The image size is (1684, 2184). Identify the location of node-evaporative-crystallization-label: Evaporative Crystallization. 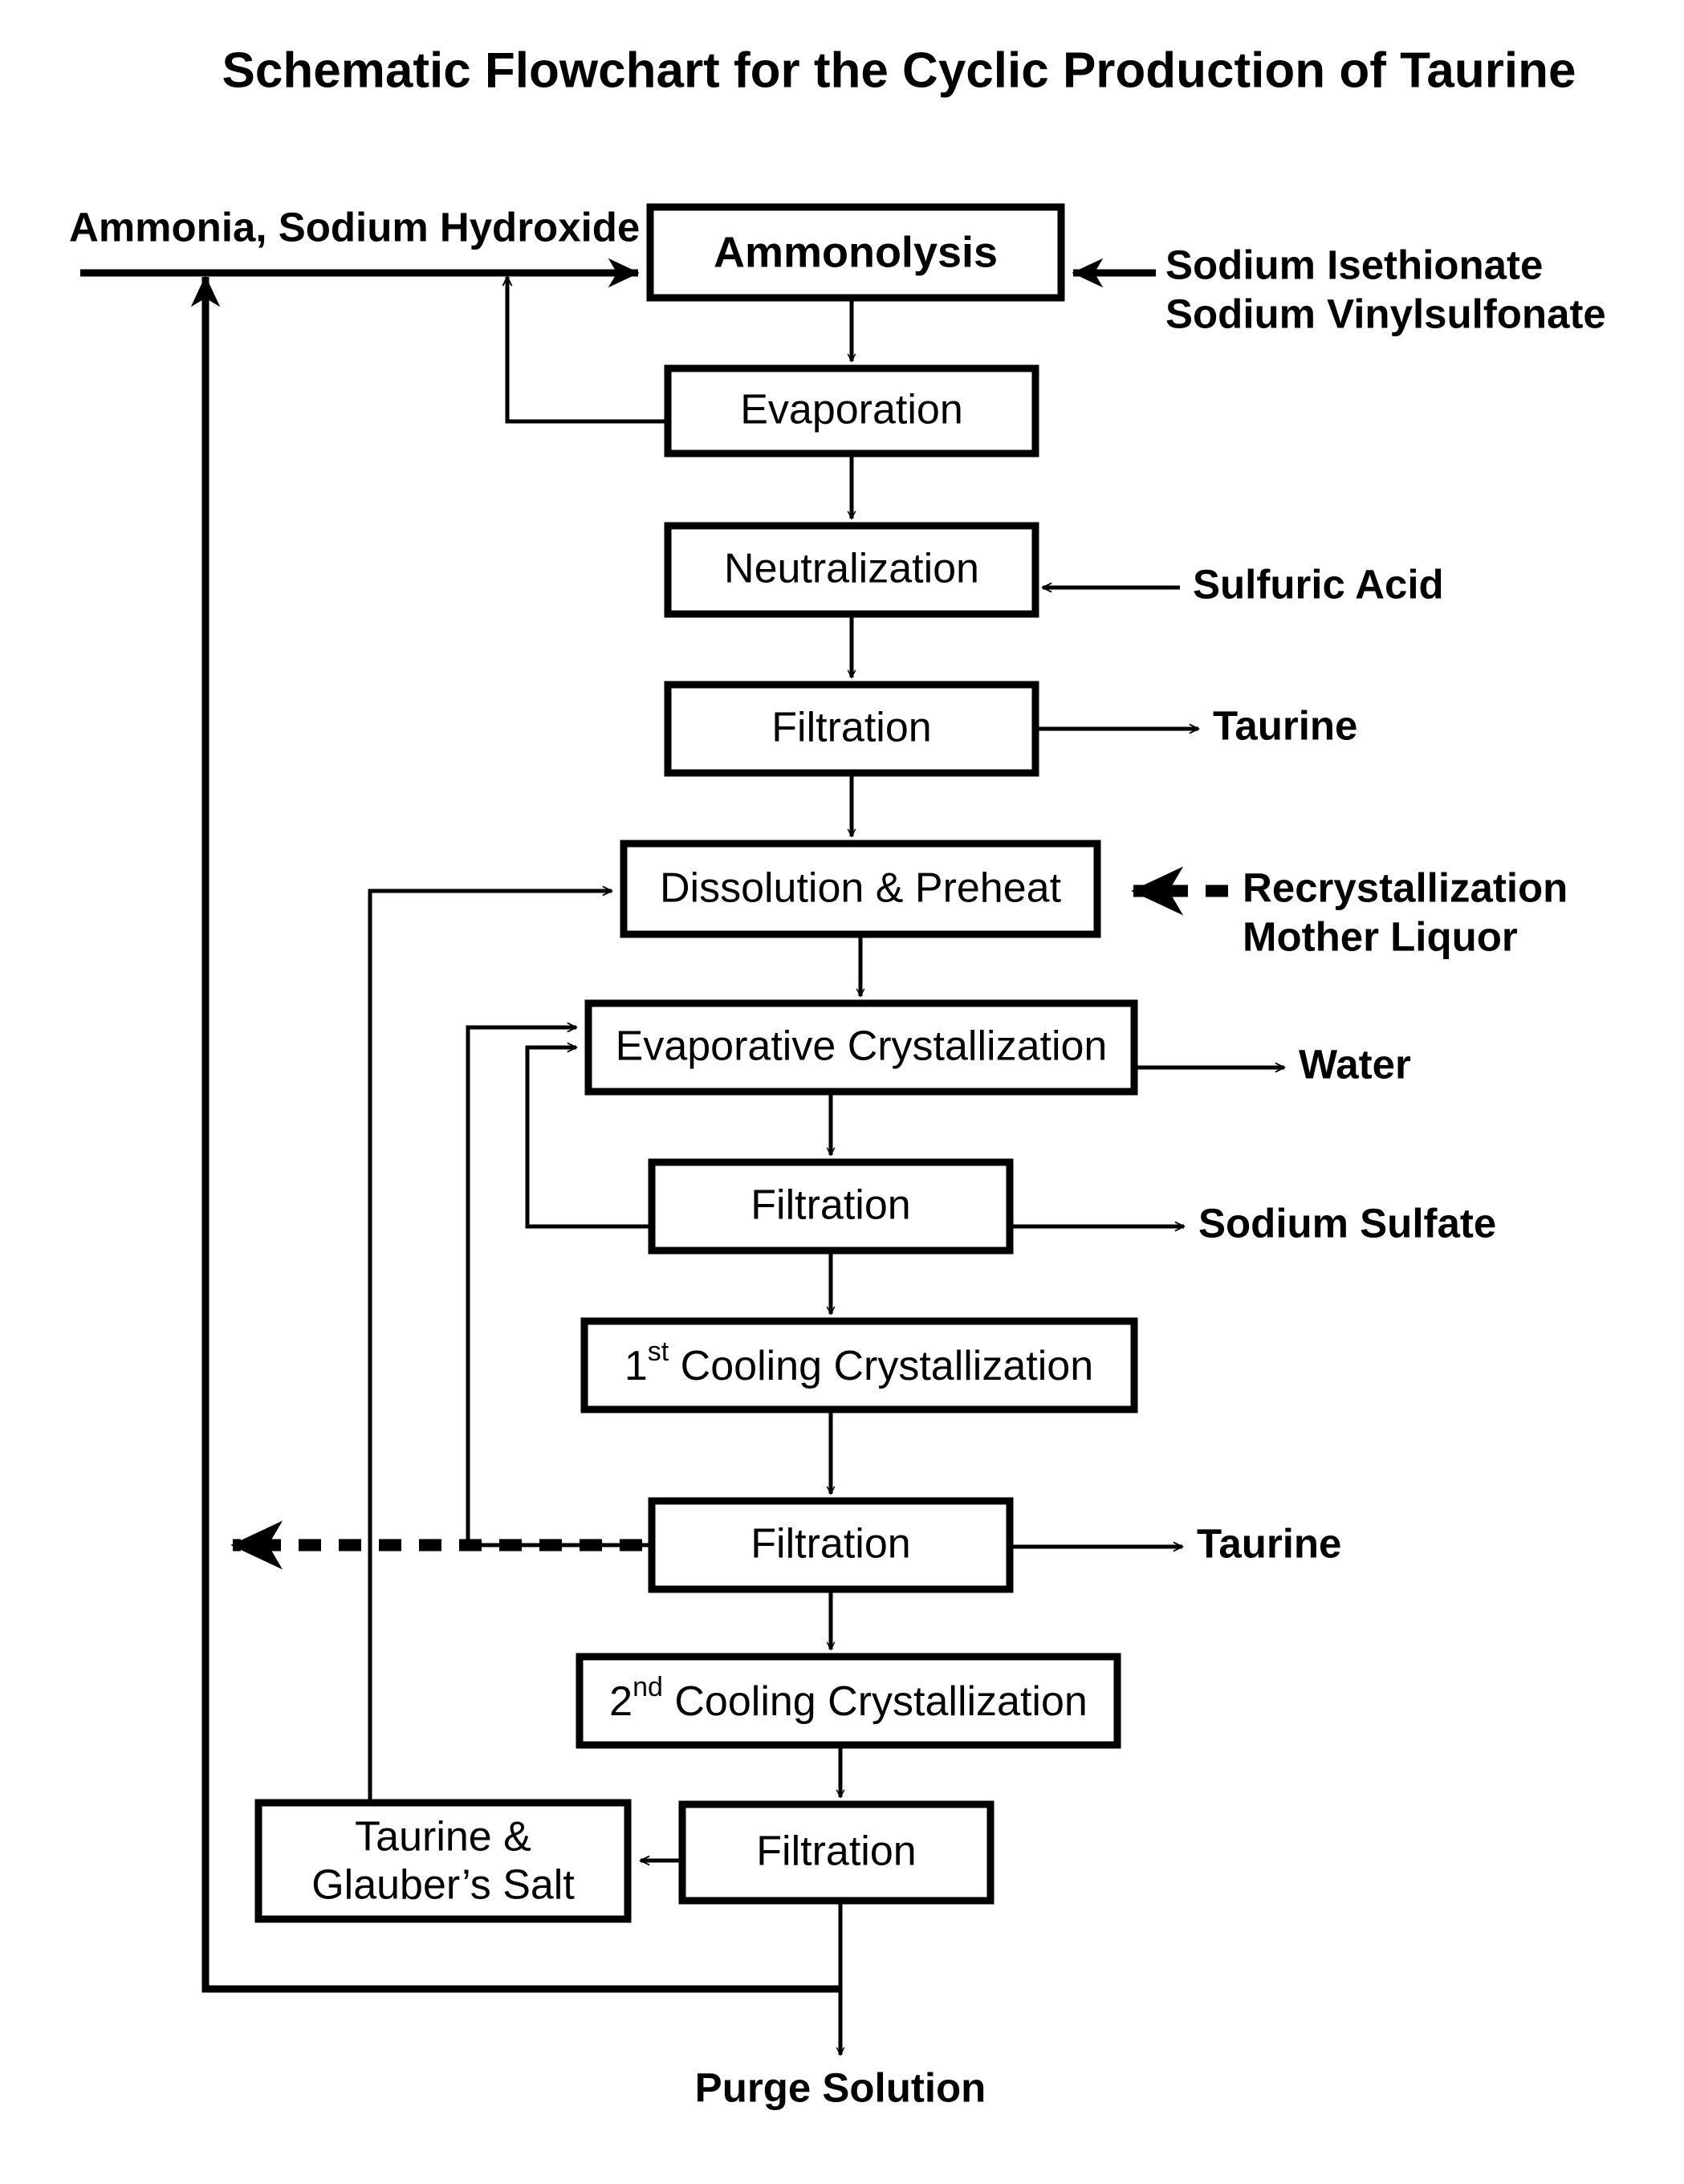
(862, 1046).